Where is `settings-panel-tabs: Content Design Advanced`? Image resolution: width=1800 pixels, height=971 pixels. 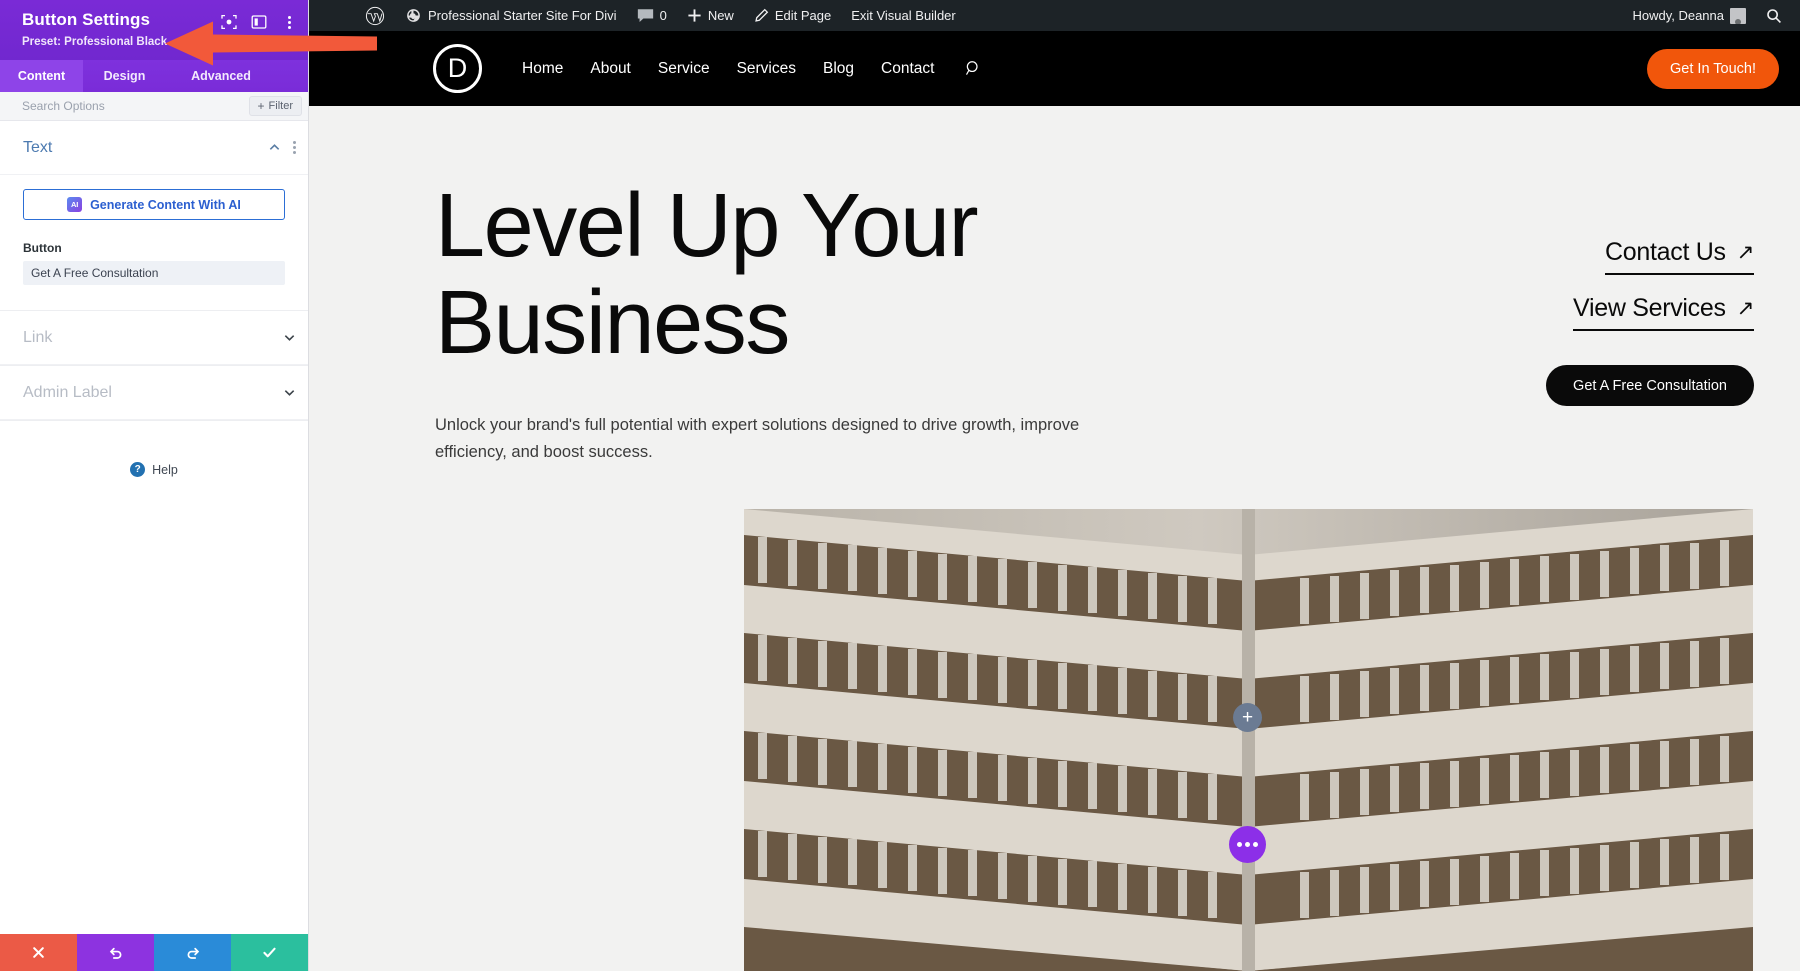 settings-panel-tabs: Content Design Advanced is located at coordinates (154, 76).